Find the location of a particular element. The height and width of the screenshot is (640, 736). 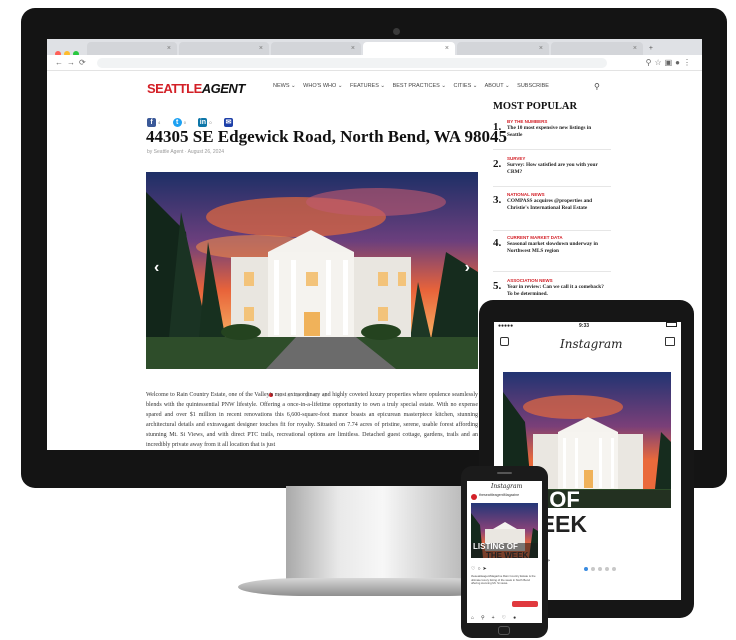

post-carousel-indicators is located at coordinates (601, 567).